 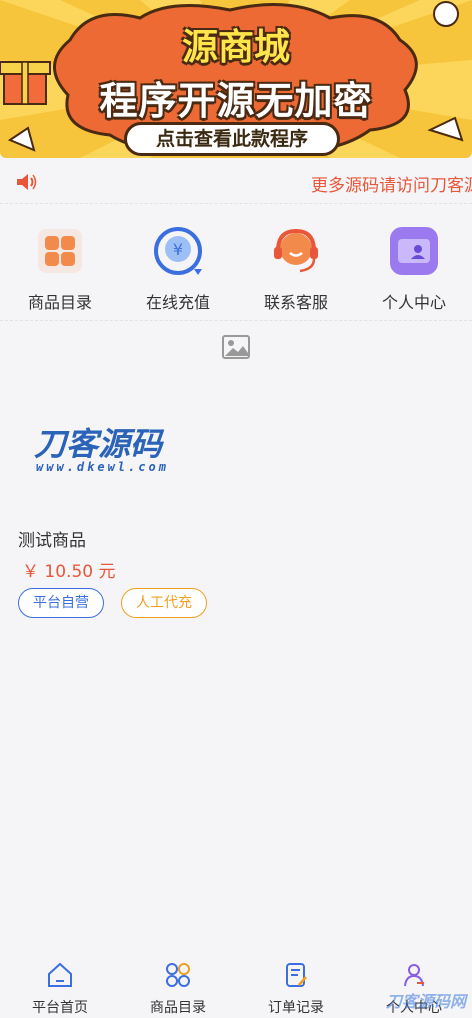 What do you see at coordinates (236, 347) in the screenshot?
I see `image-placeholder-icon` at bounding box center [236, 347].